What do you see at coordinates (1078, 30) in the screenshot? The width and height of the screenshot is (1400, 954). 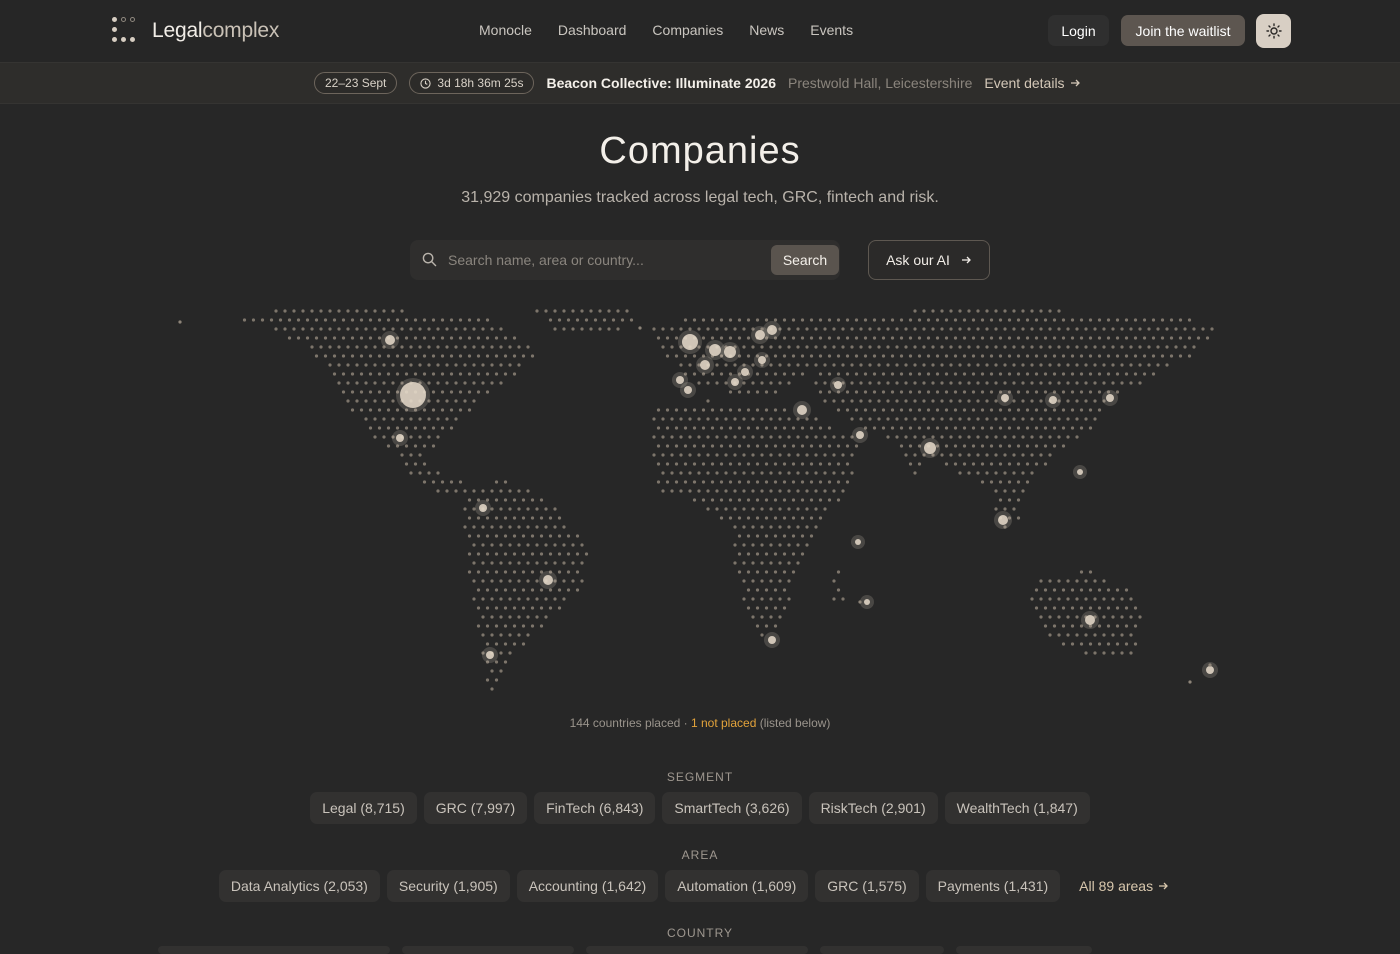 I see `login-button: Login` at bounding box center [1078, 30].